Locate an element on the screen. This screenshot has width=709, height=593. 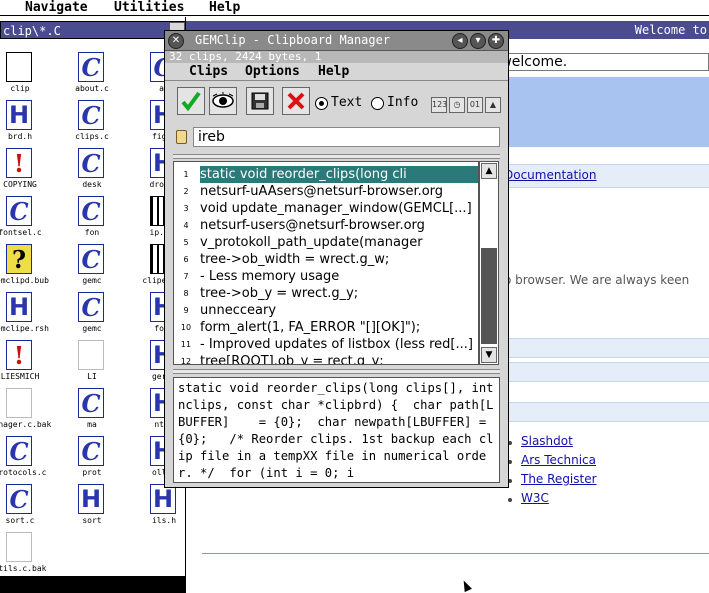
clip-text: netsurf-uAAsers@netsurf-browser.org is located at coordinates (322, 191).